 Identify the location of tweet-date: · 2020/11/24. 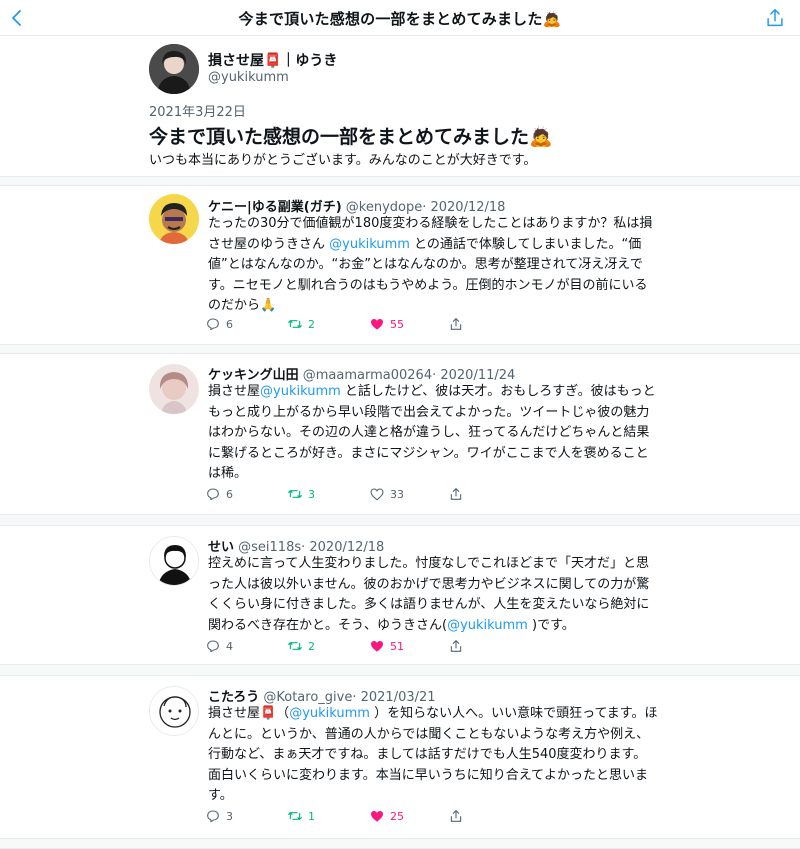
(473, 375).